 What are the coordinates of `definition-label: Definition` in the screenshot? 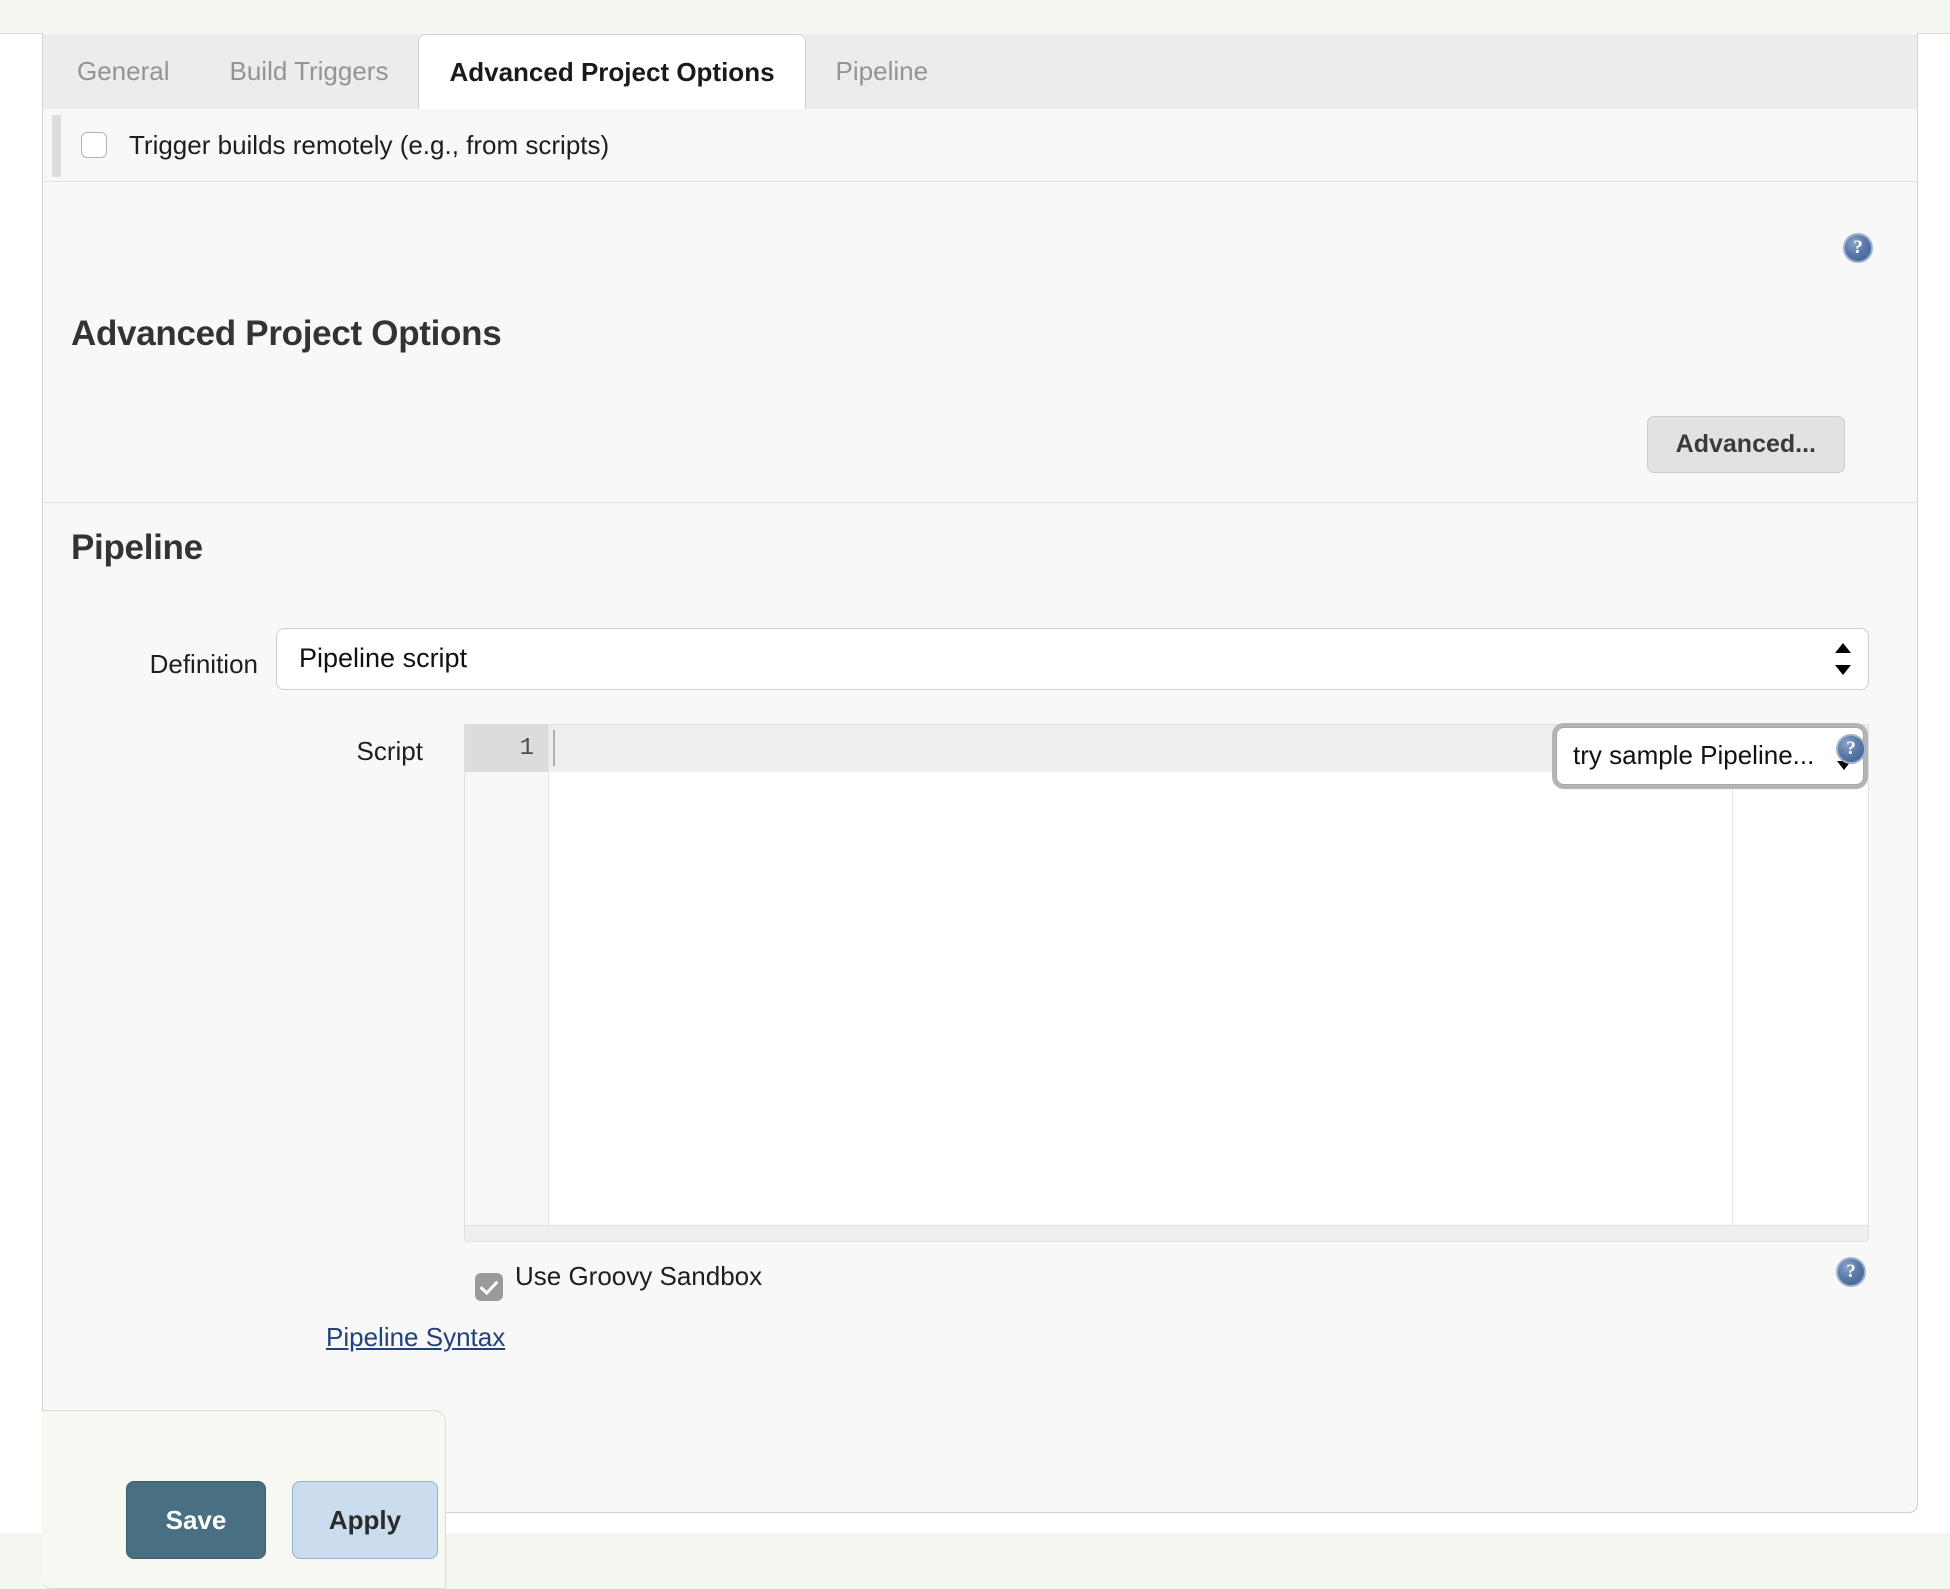 It's located at (203, 664).